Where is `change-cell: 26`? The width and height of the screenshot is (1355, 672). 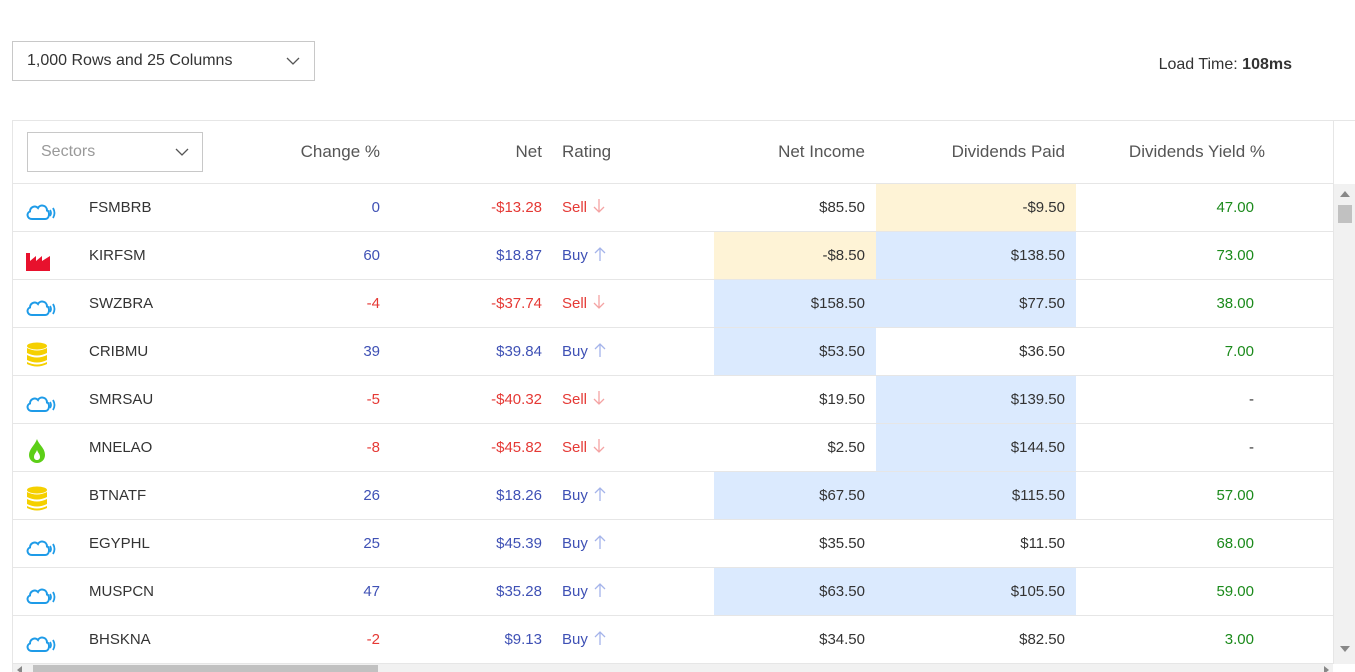
change-cell: 26 is located at coordinates (371, 495).